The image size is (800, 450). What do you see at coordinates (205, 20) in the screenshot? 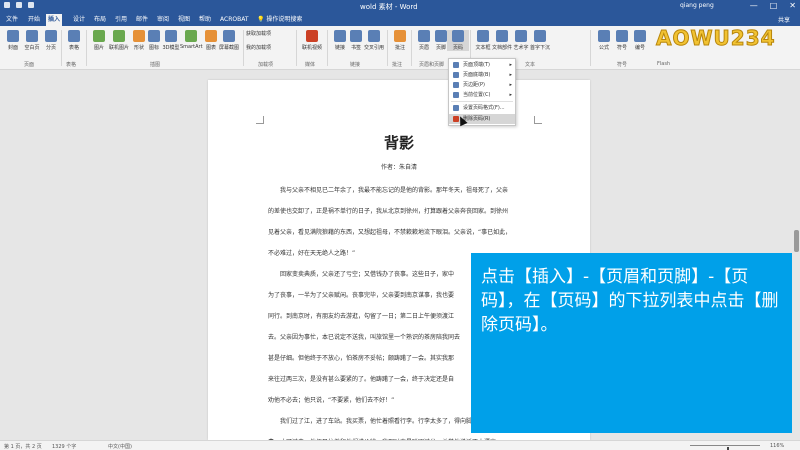
I see `tab-help: 帮助` at bounding box center [205, 20].